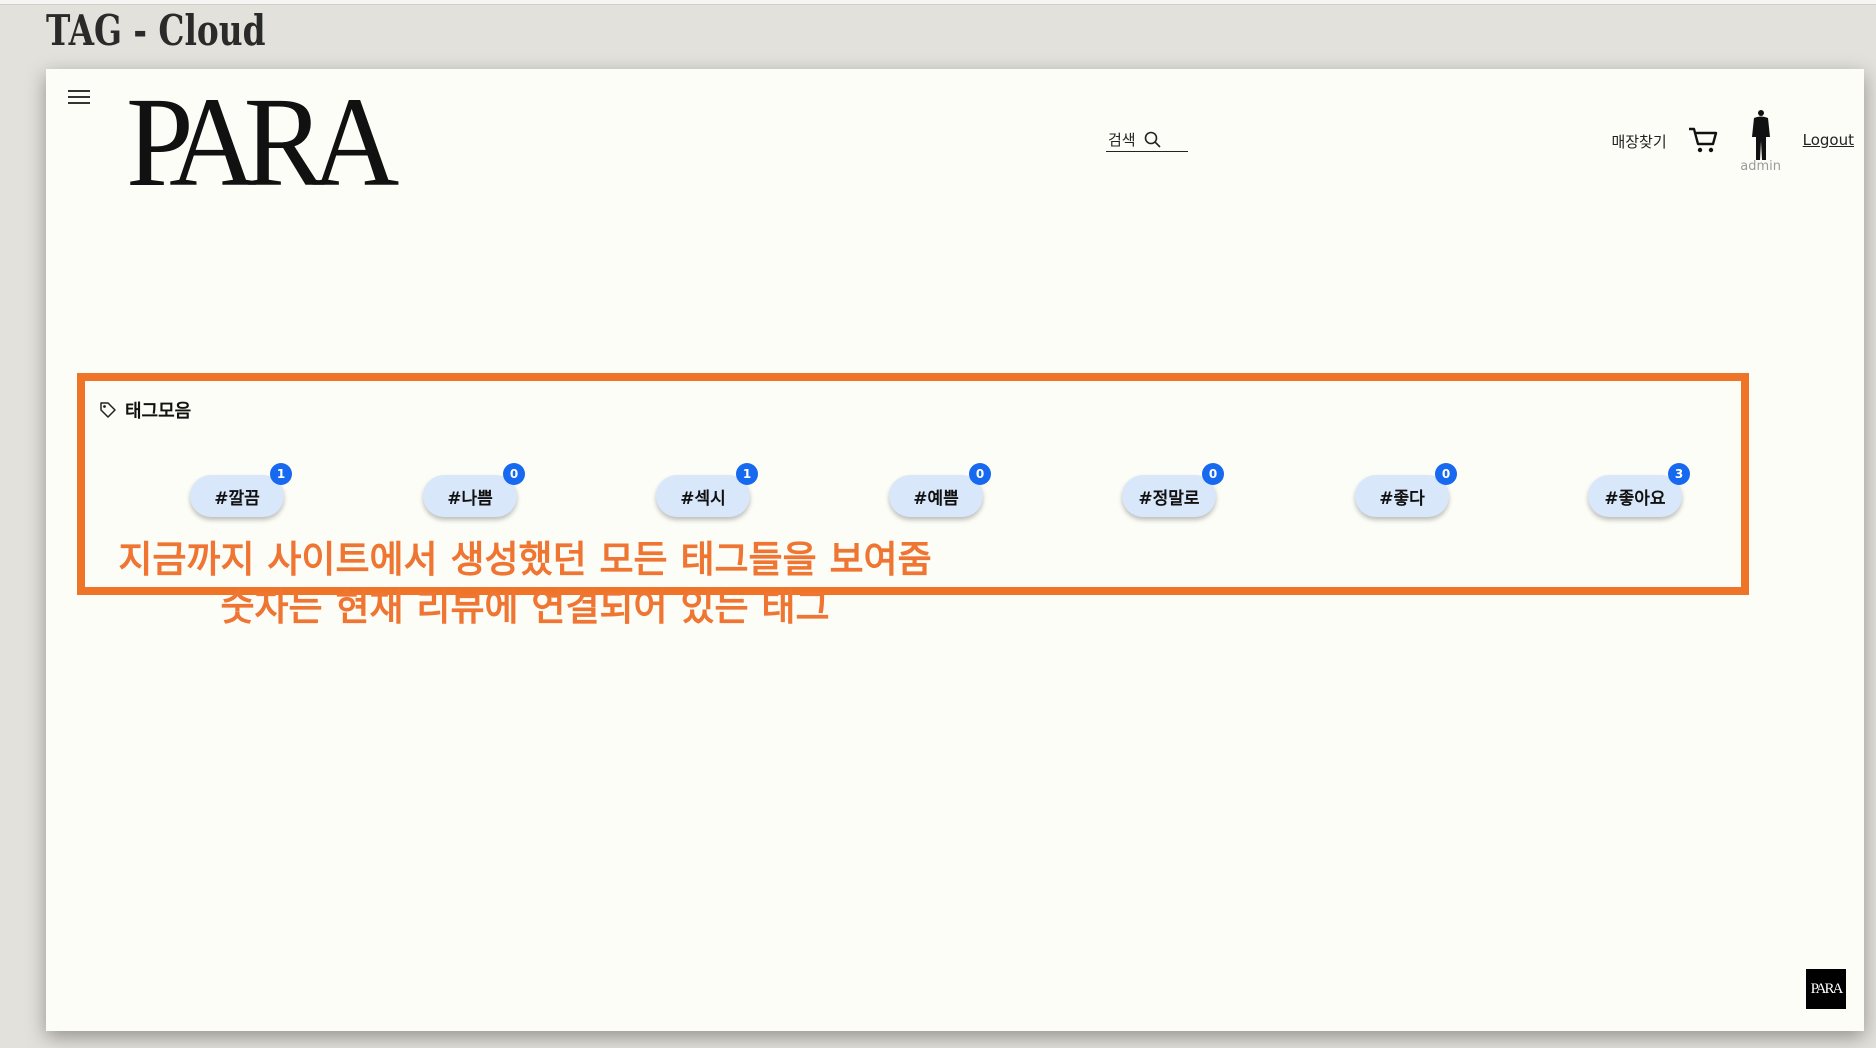 The width and height of the screenshot is (1876, 1048). I want to click on hamburger-menu-button, so click(79, 97).